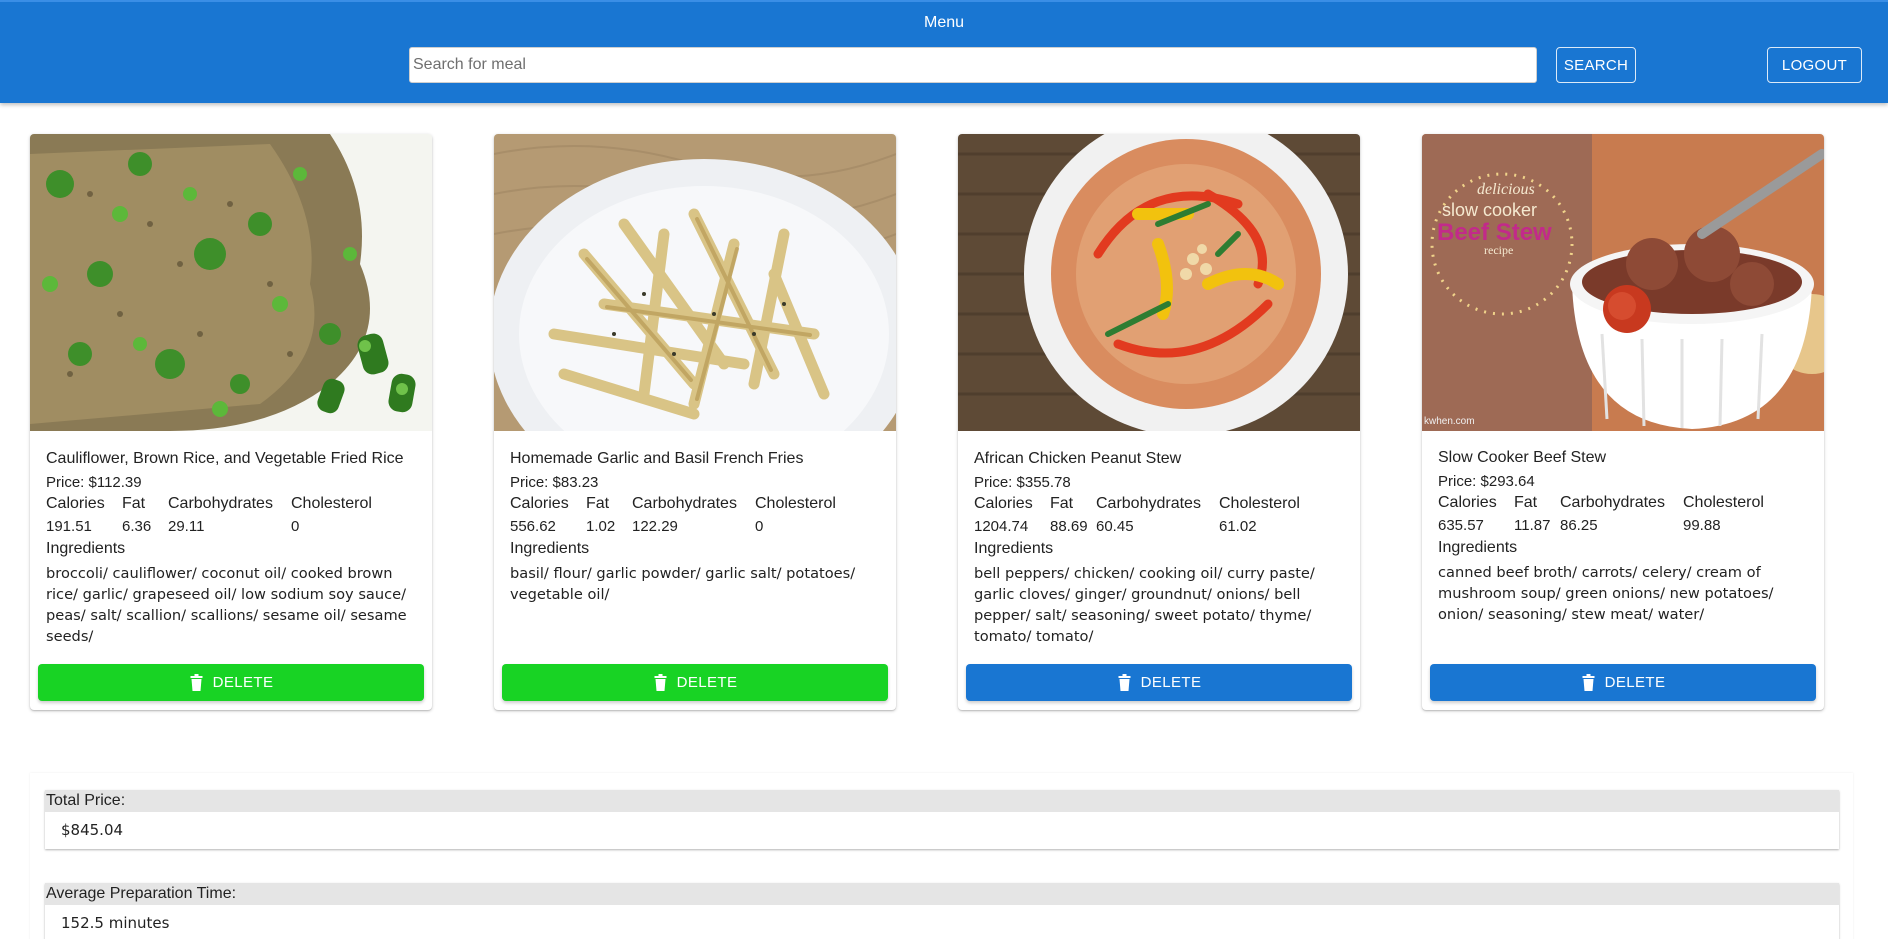  I want to click on meal-name: African Chicken Peanut Stew, so click(1078, 458).